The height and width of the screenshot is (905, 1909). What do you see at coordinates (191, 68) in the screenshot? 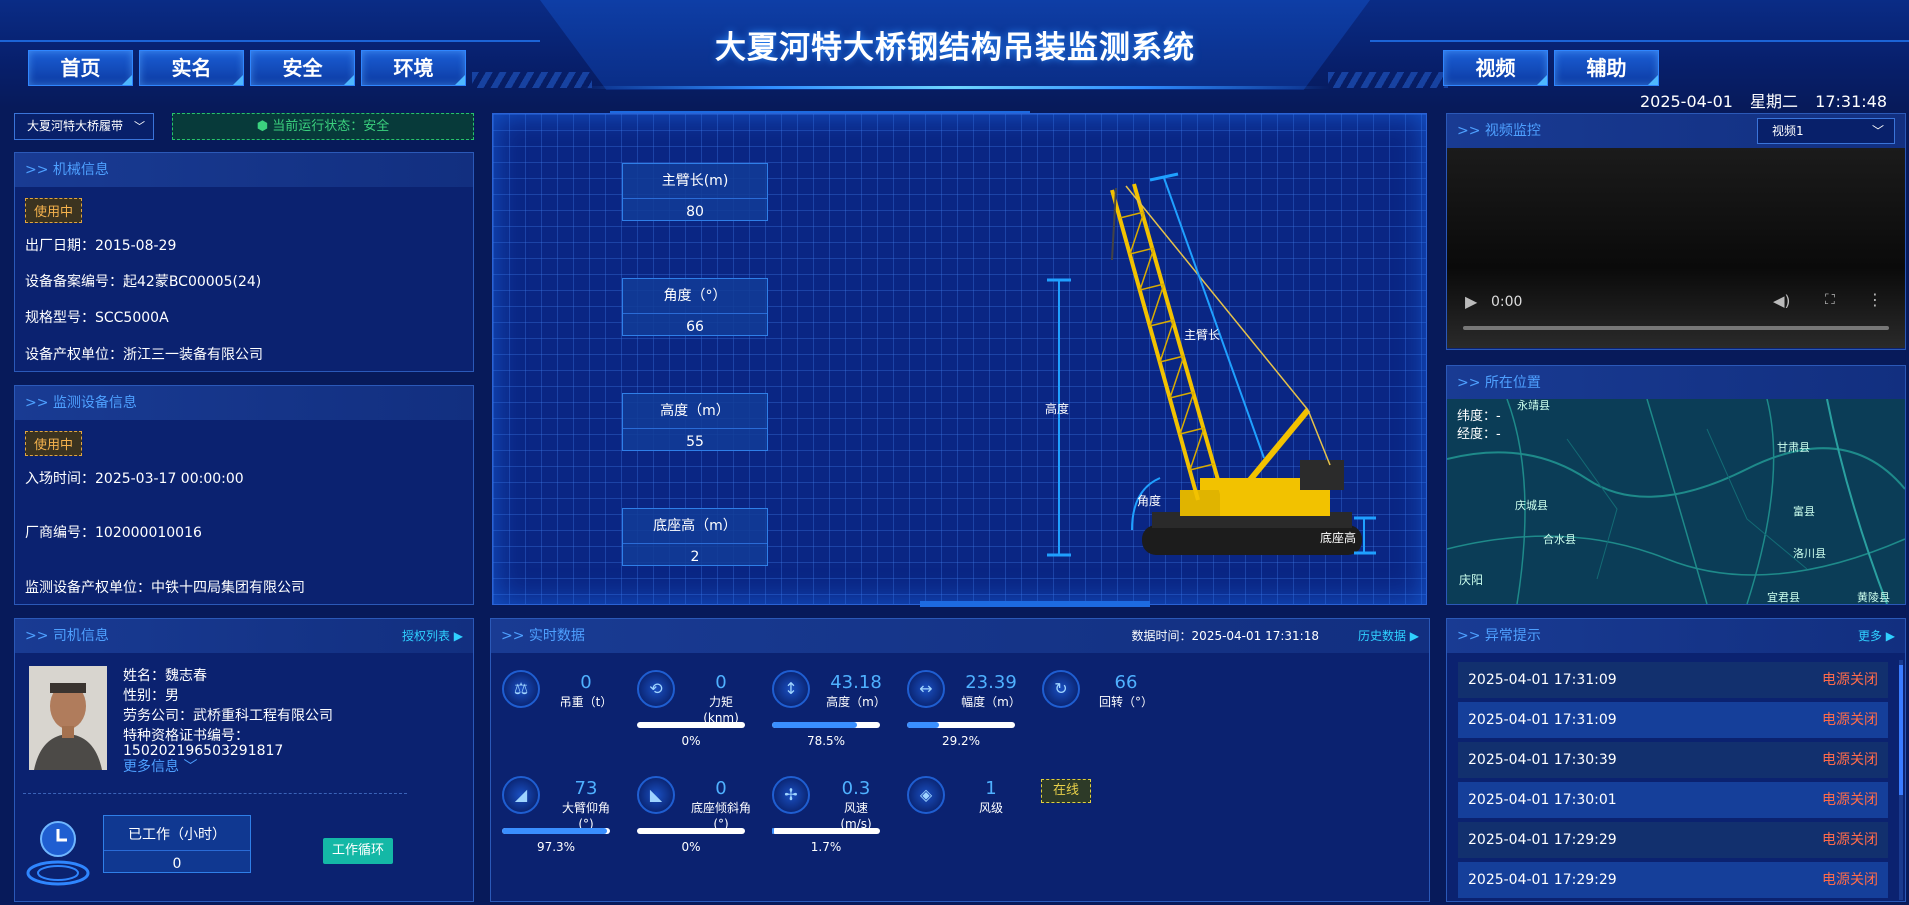
I see `nav-realname-button: 实名` at bounding box center [191, 68].